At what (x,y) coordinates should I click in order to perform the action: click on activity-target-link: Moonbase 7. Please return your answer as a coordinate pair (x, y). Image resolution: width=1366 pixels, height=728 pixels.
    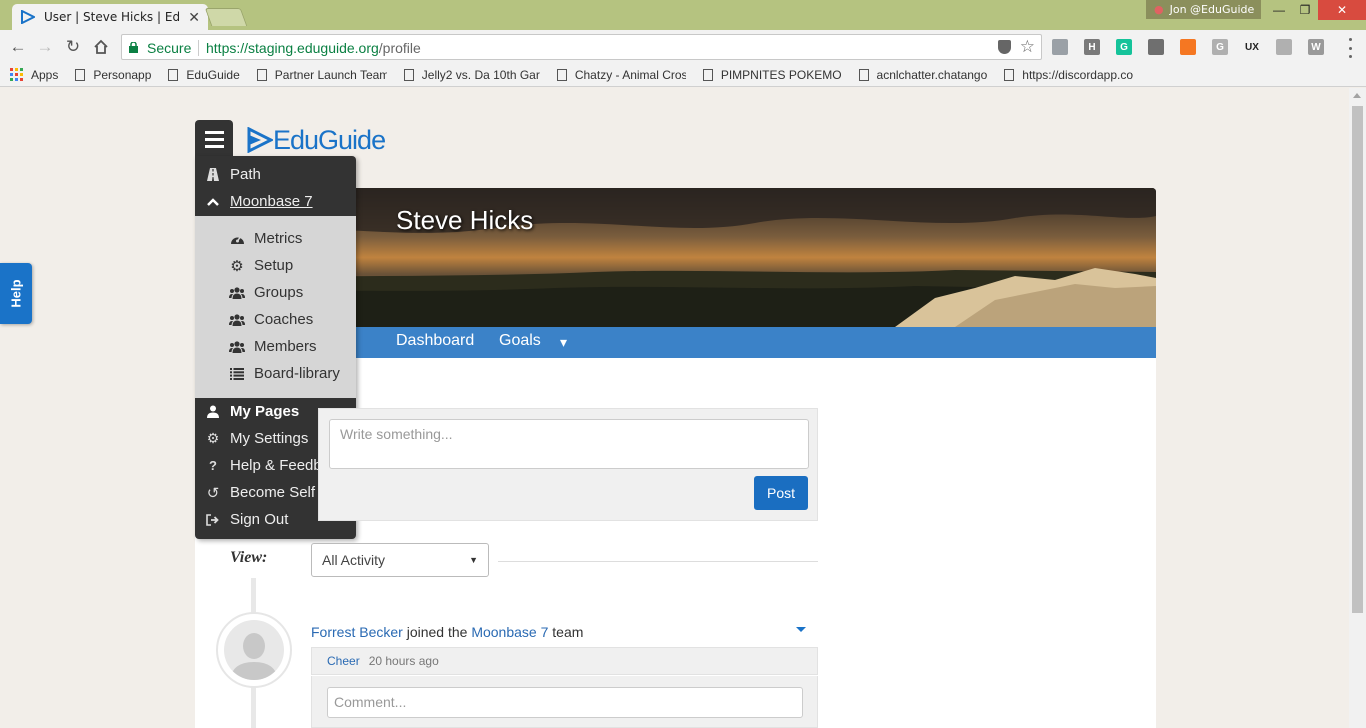
    Looking at the image, I should click on (509, 632).